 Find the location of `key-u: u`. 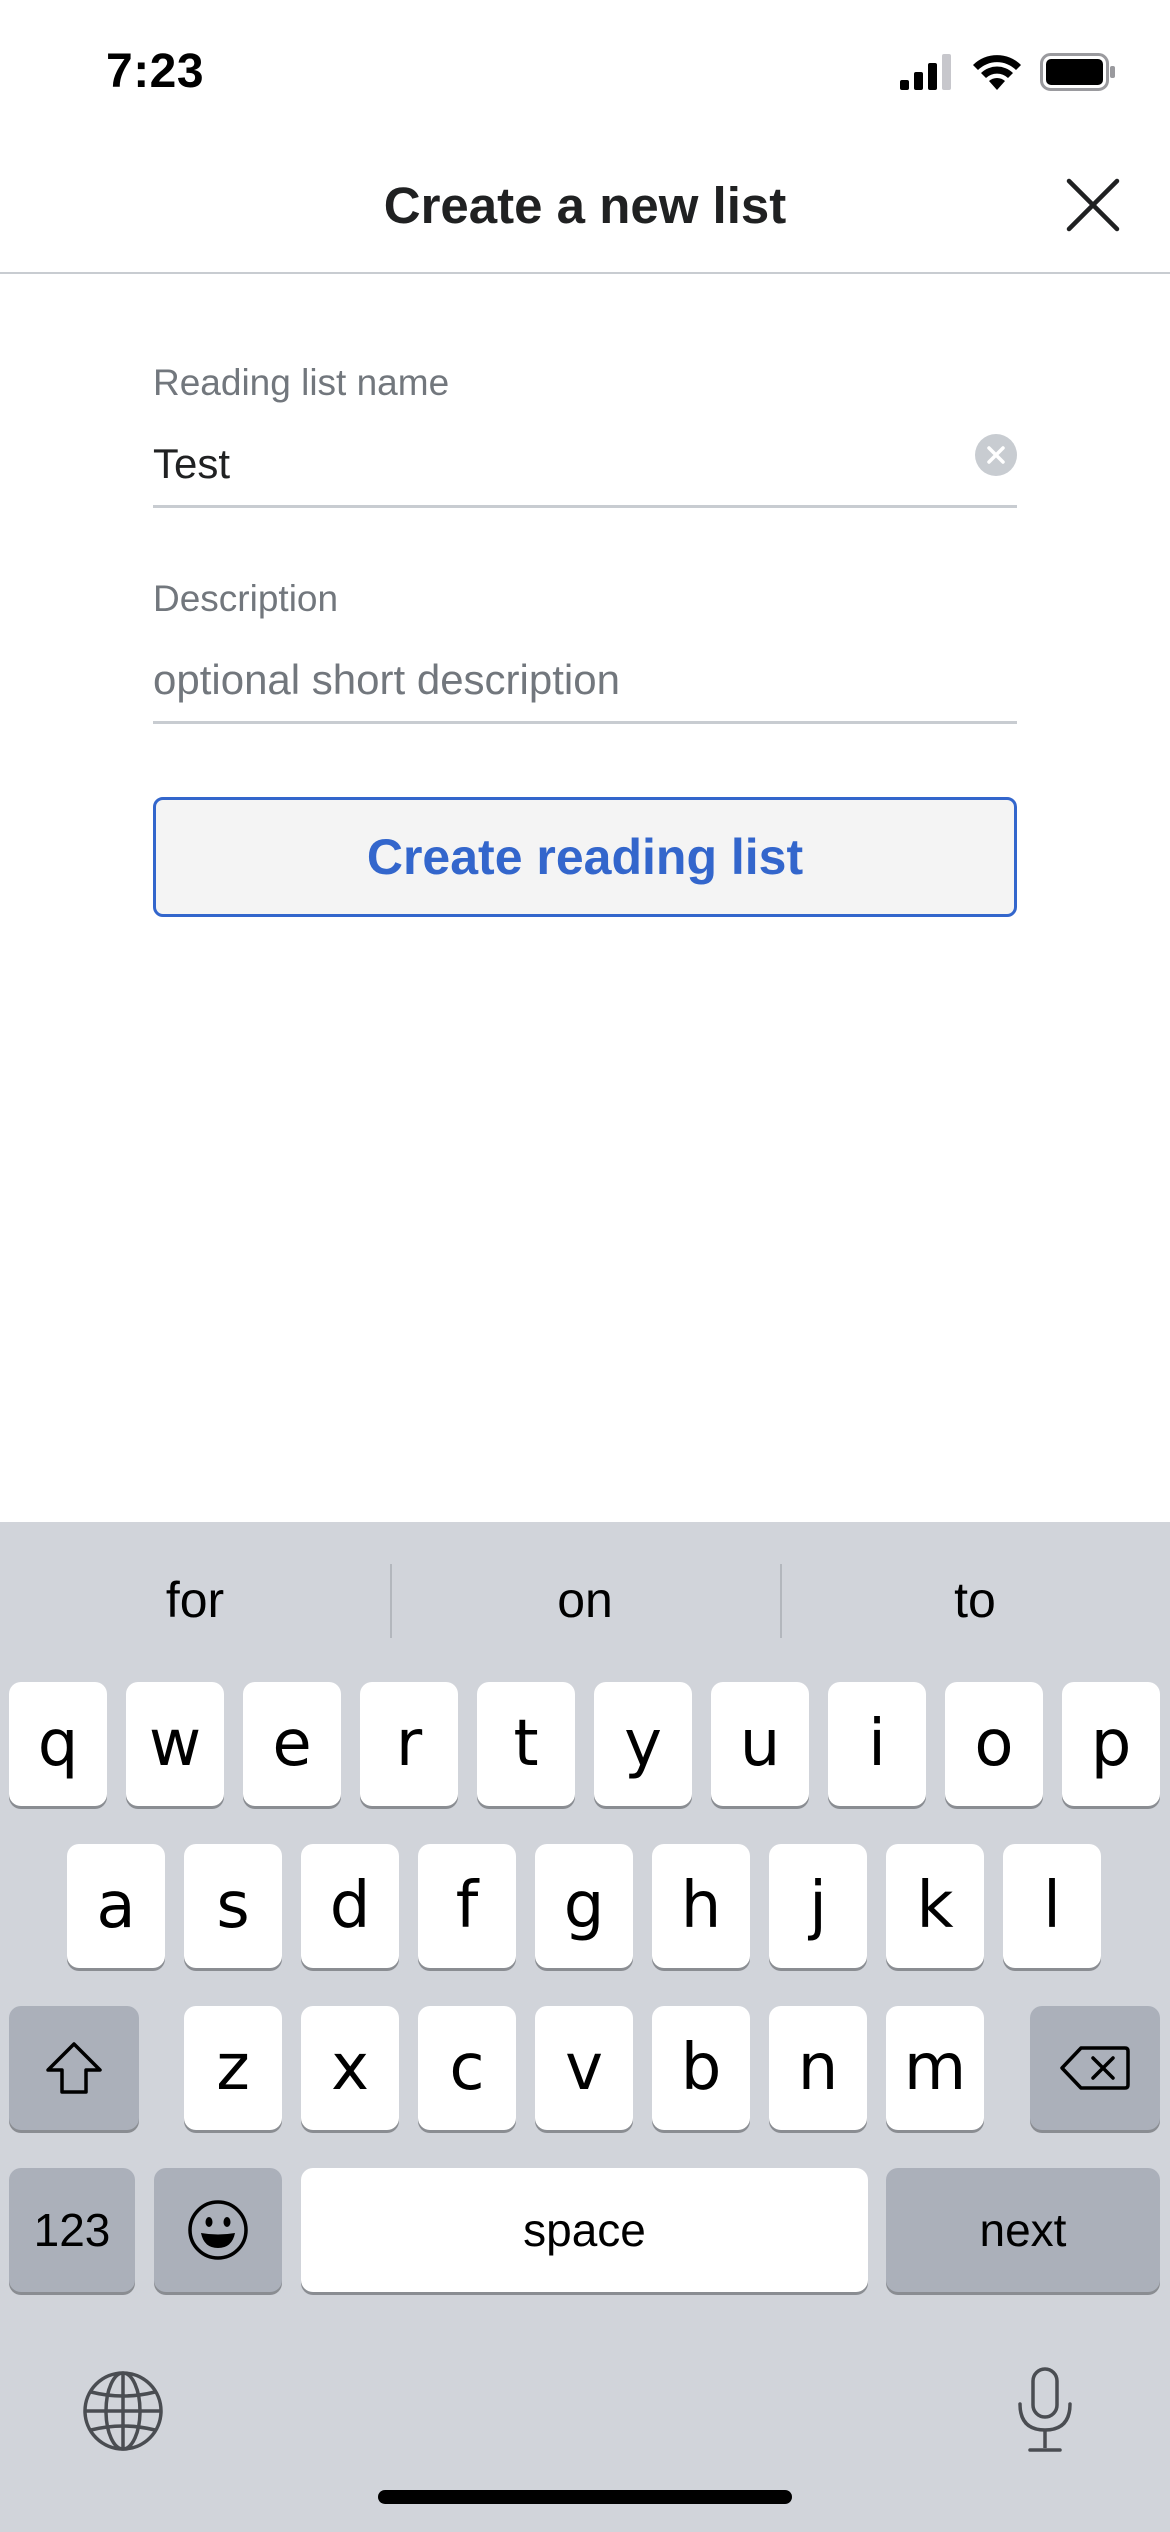

key-u: u is located at coordinates (760, 1744).